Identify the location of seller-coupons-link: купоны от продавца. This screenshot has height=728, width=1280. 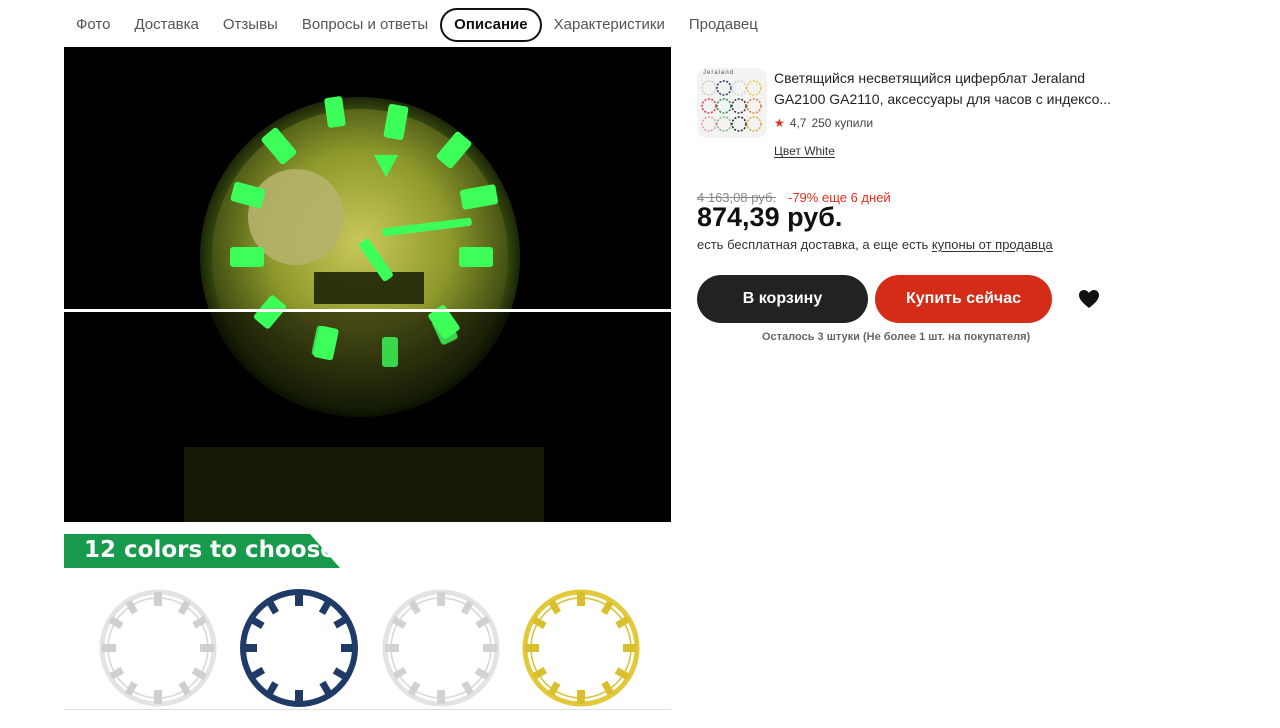
(992, 244).